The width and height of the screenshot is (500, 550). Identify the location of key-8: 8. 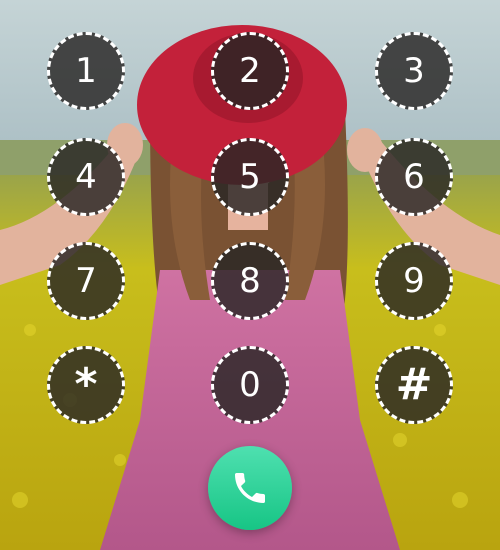
(250, 281).